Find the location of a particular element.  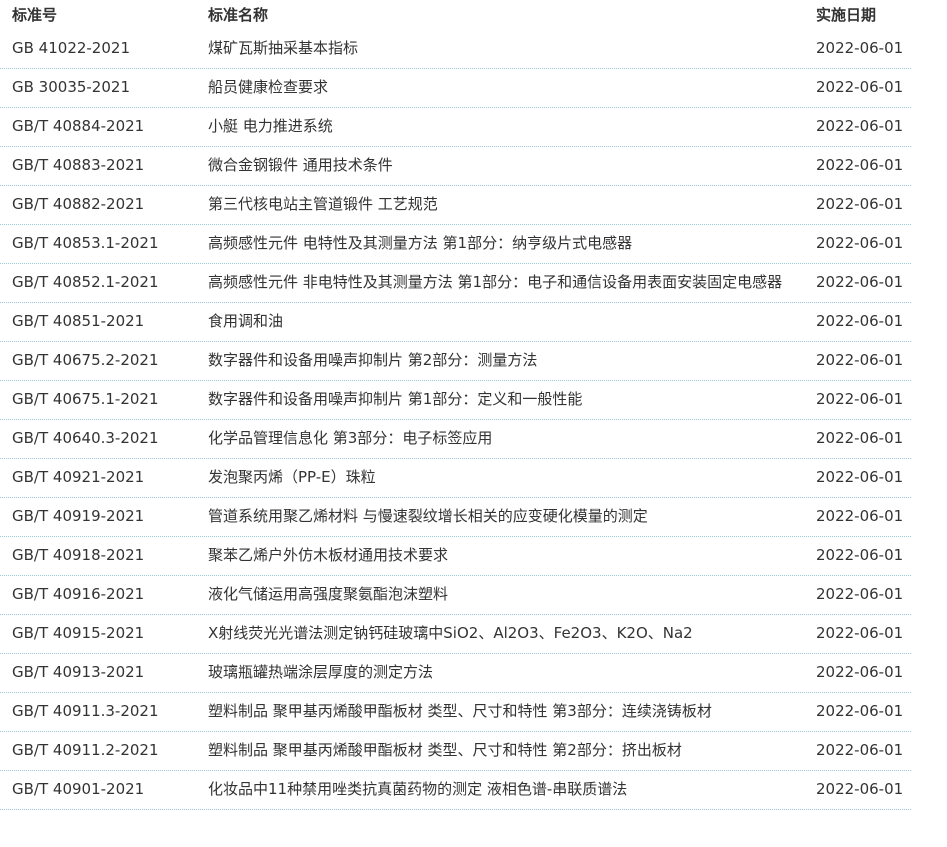

standard-number: GB/T 40921-2021 is located at coordinates (103, 478).